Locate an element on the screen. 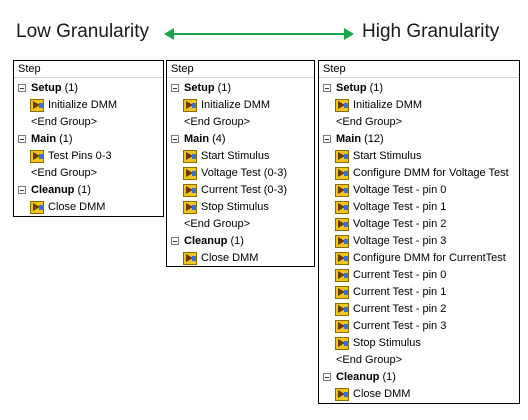  step-row: Current Test - pin 1 is located at coordinates (419, 292).